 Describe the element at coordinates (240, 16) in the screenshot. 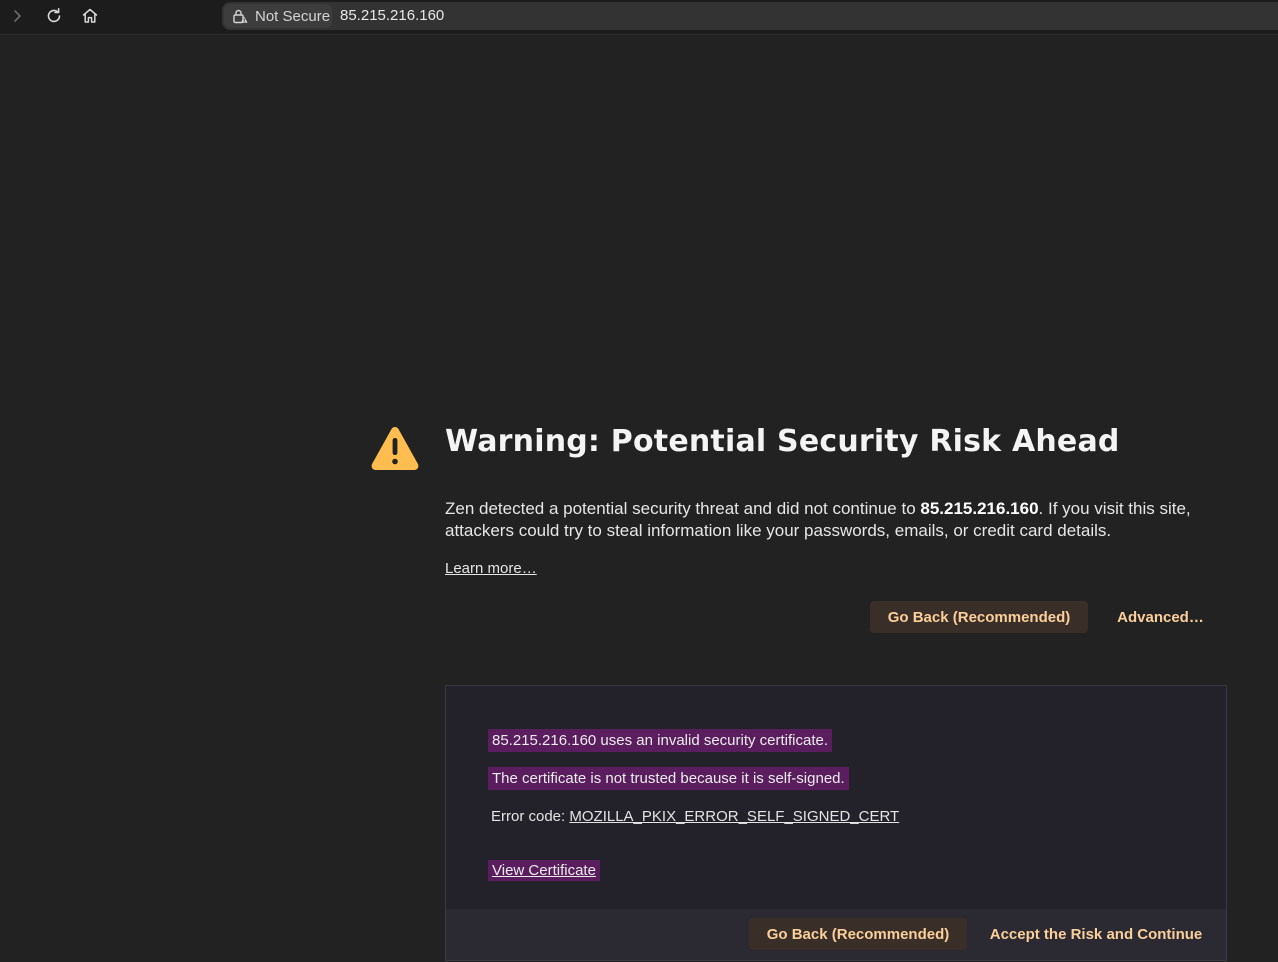

I see `lock-warning-icon` at that location.